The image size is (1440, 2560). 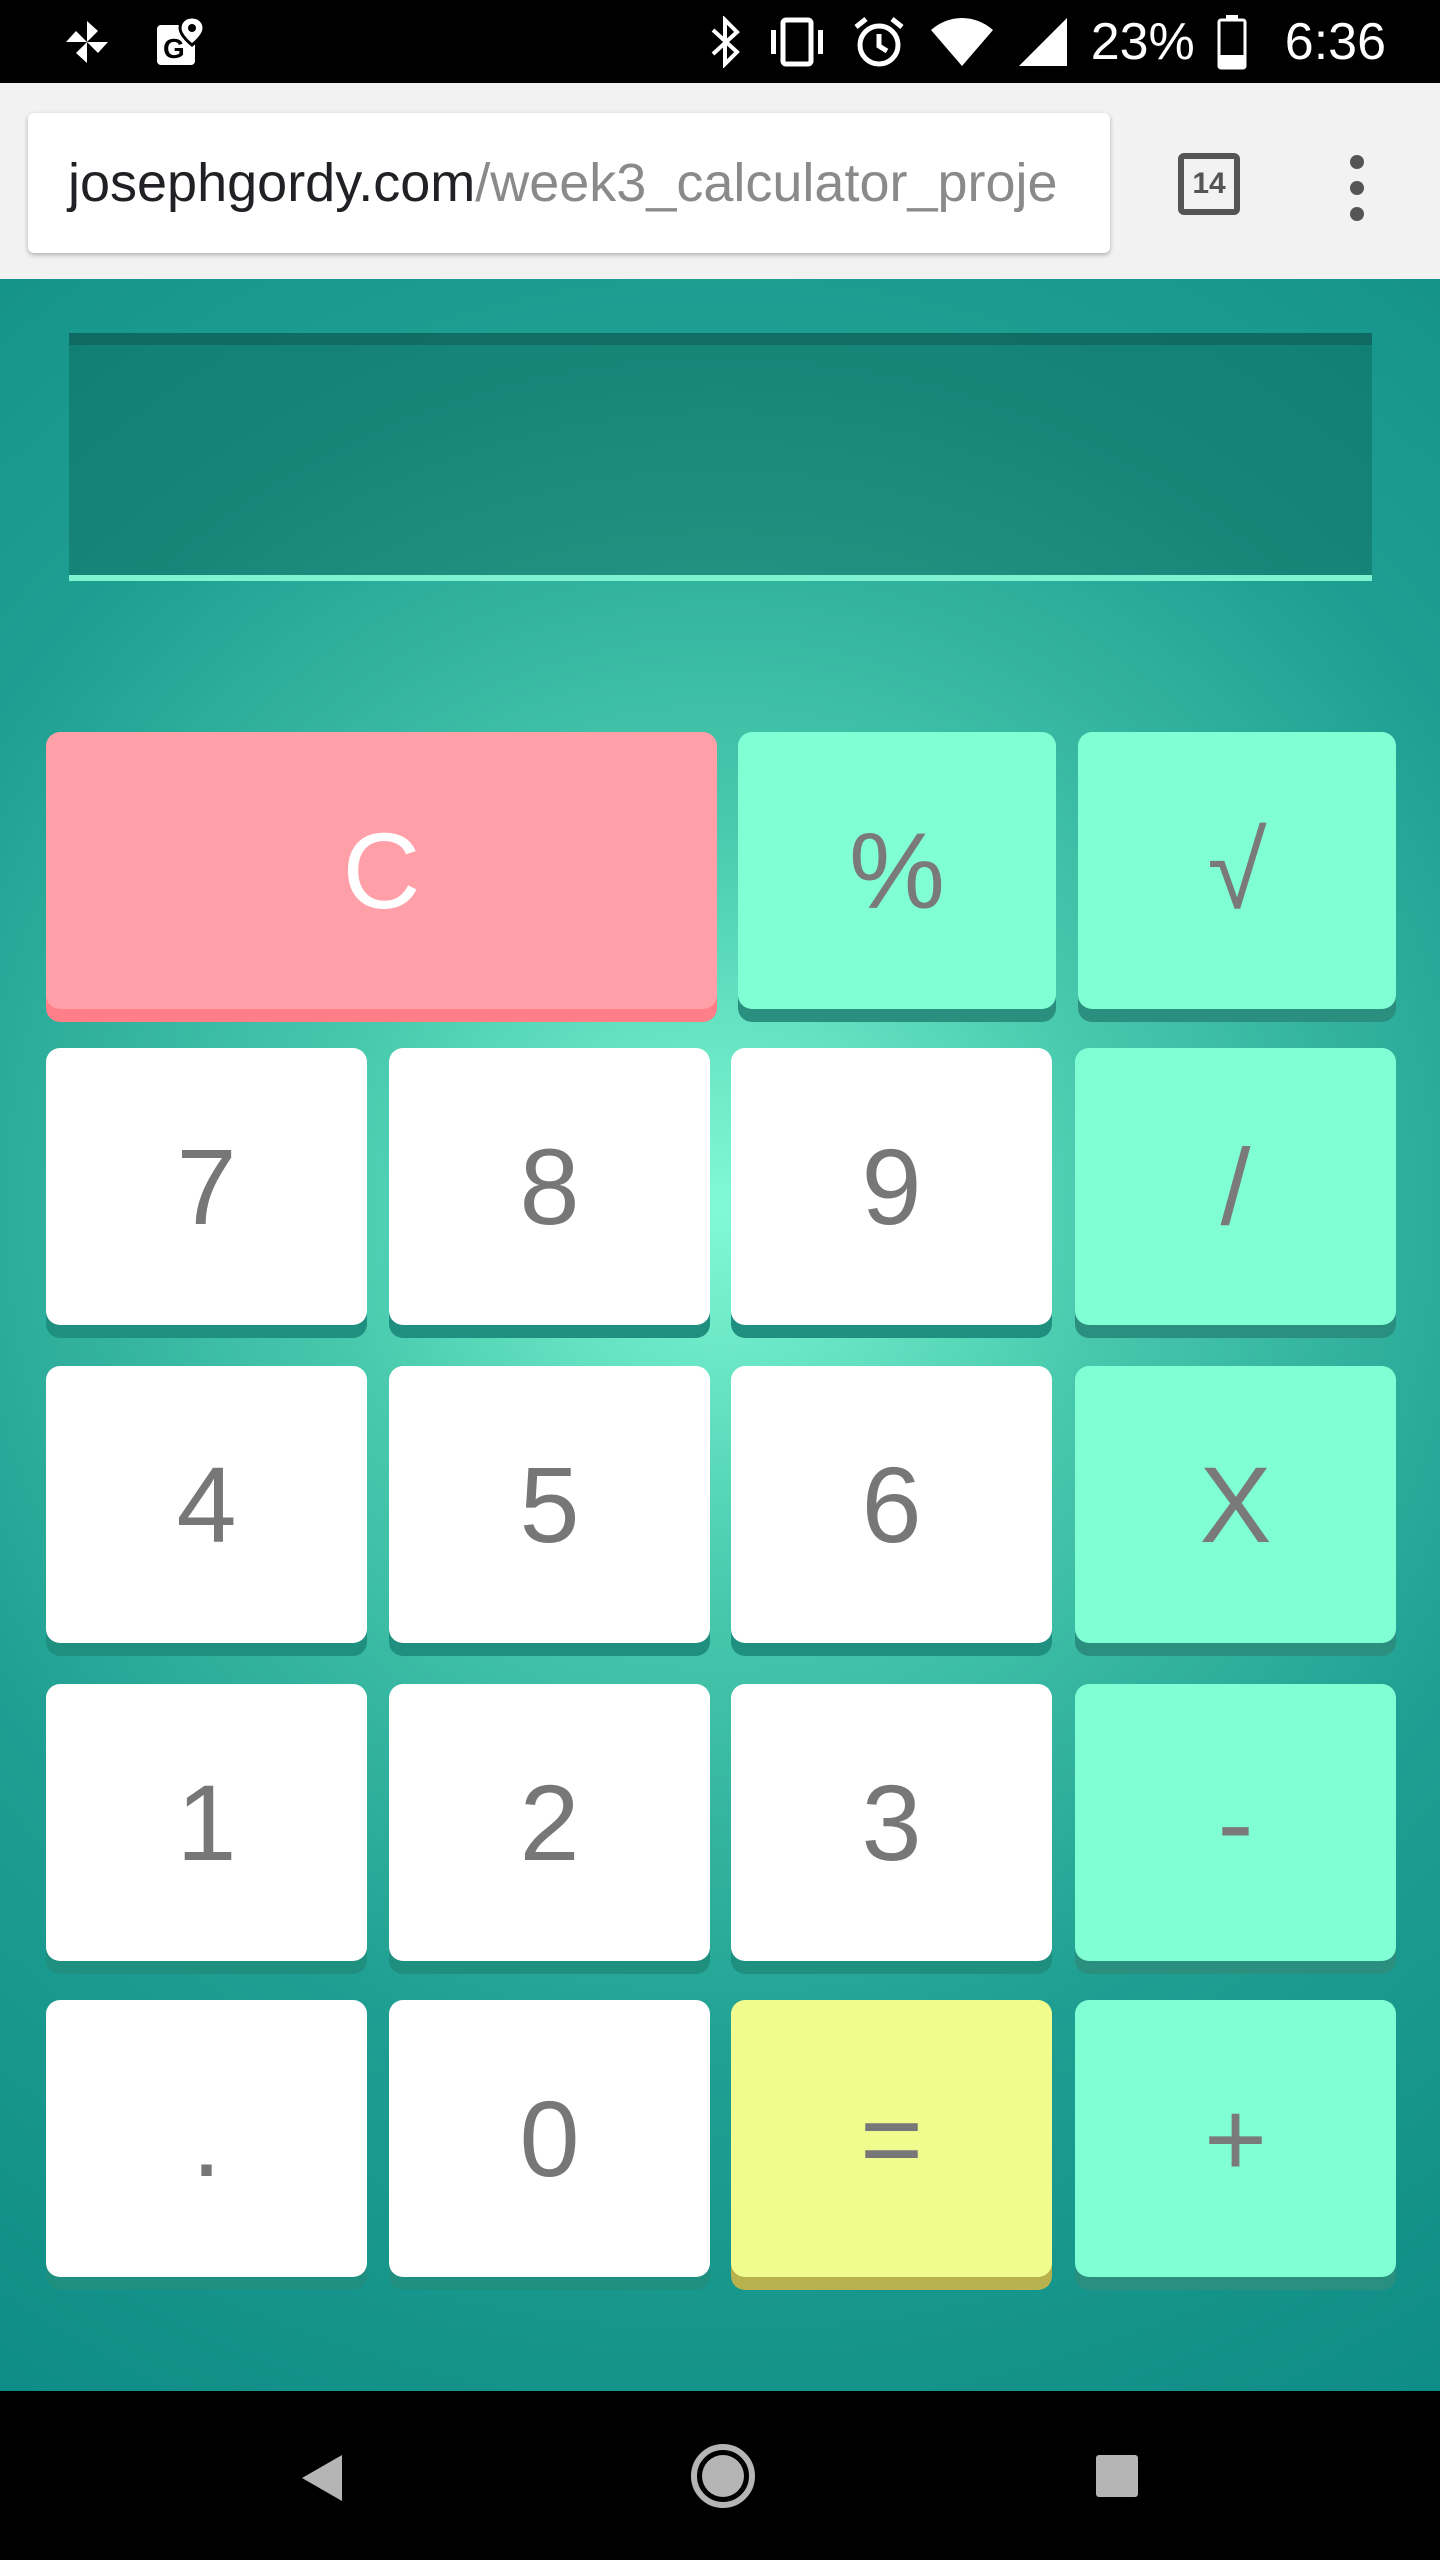 What do you see at coordinates (720, 457) in the screenshot?
I see `calculator-display` at bounding box center [720, 457].